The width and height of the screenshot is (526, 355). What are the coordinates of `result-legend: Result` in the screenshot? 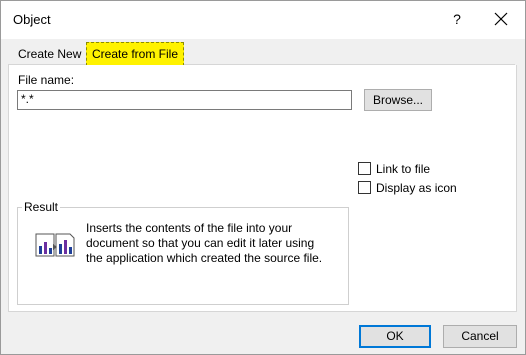 It's located at (41, 207).